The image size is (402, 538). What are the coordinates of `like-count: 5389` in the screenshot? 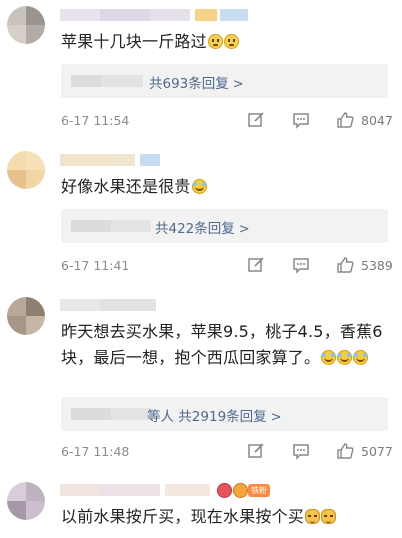 It's located at (377, 265).